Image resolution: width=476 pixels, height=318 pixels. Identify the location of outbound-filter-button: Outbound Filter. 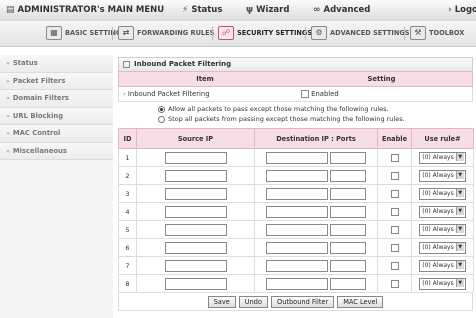
(303, 301).